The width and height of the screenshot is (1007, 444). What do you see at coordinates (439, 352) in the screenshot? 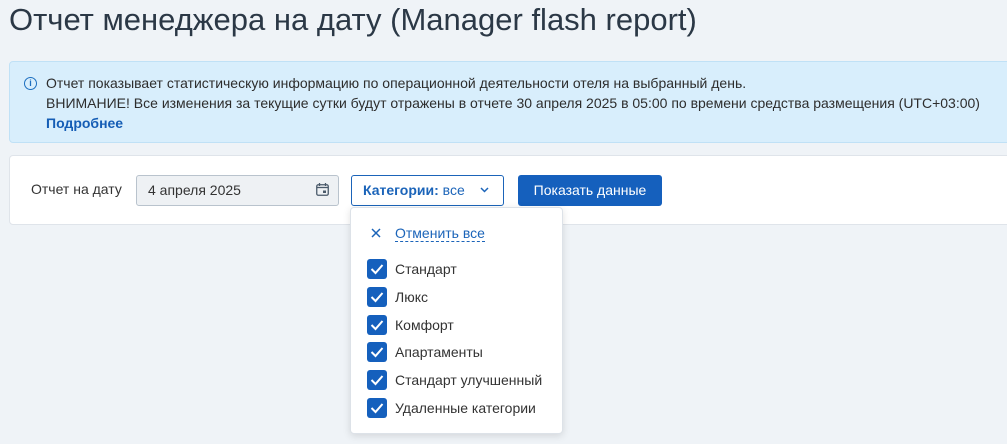
I see `category-label: Апартаменты` at bounding box center [439, 352].